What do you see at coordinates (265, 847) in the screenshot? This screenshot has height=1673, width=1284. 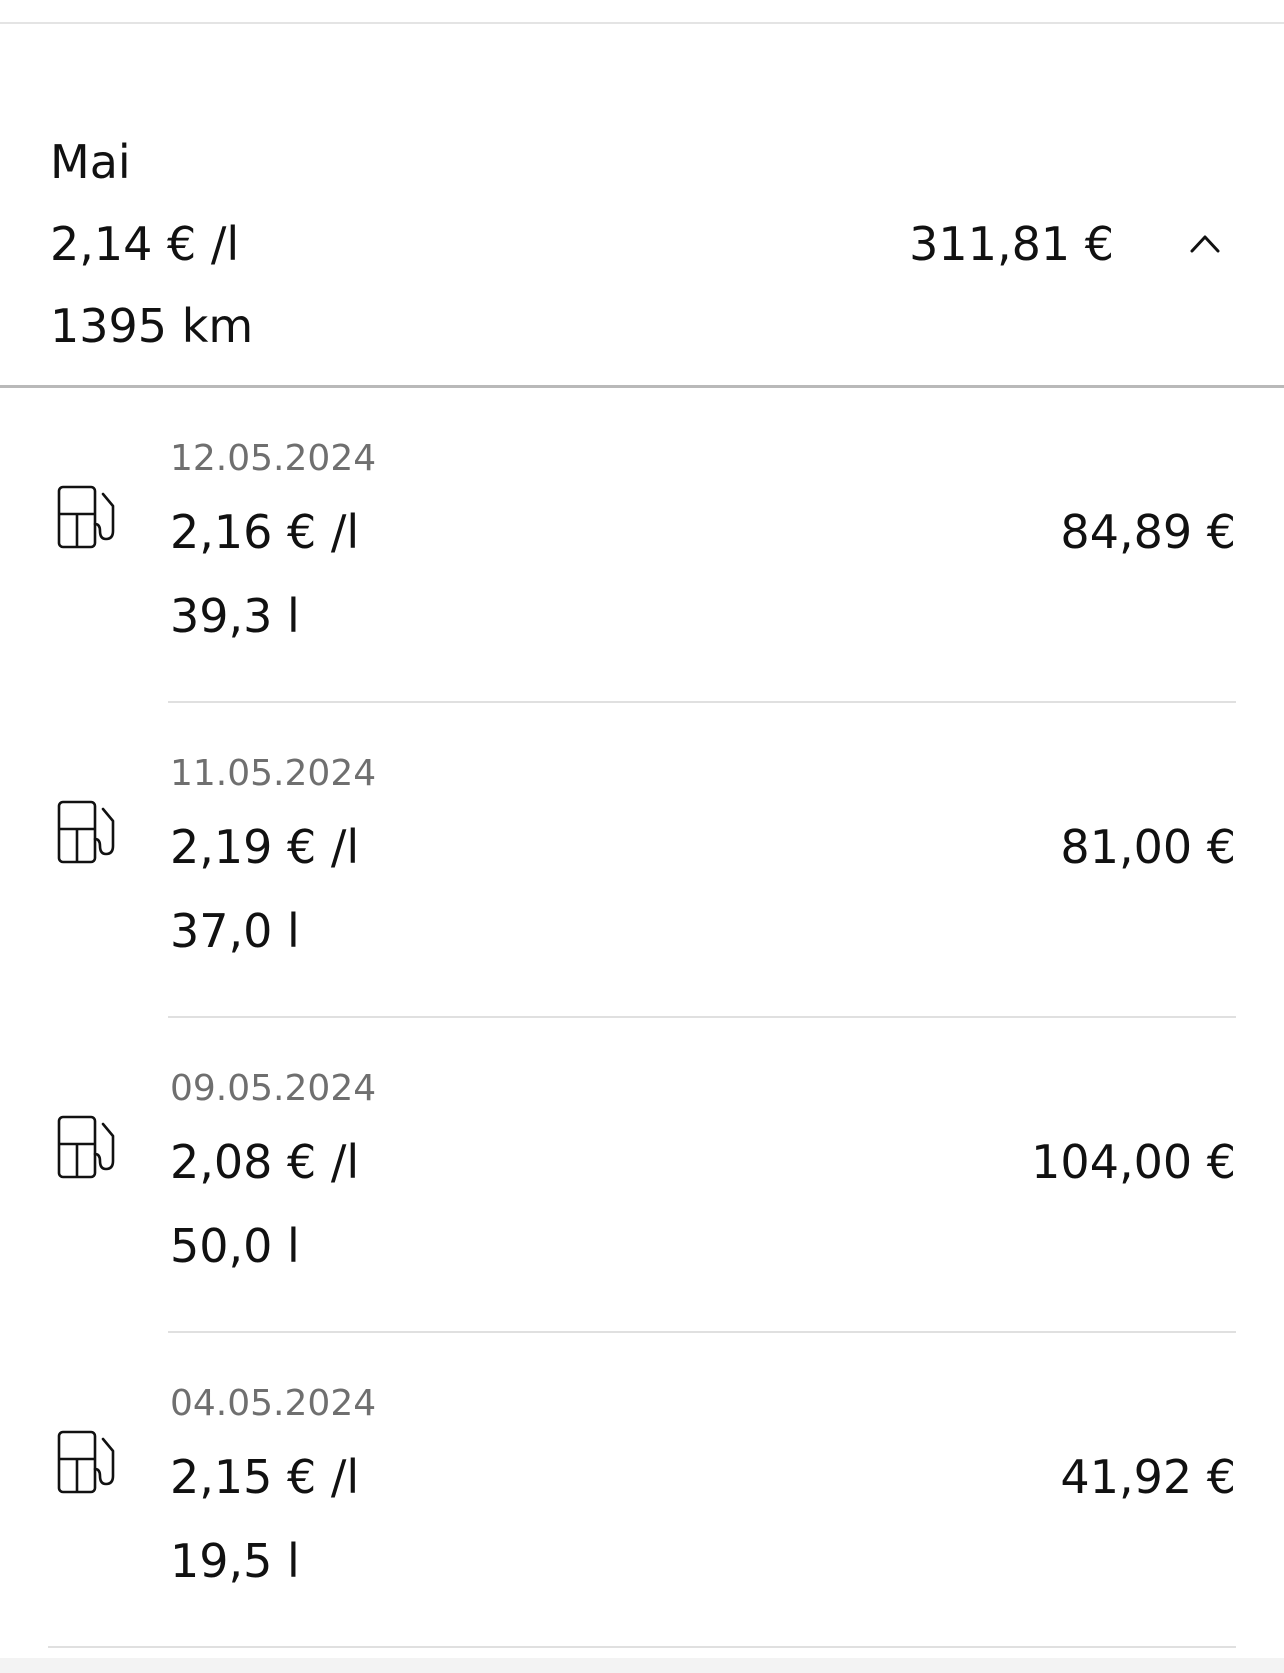 I see `refuel-price-per-liter: 2,19 € /l` at bounding box center [265, 847].